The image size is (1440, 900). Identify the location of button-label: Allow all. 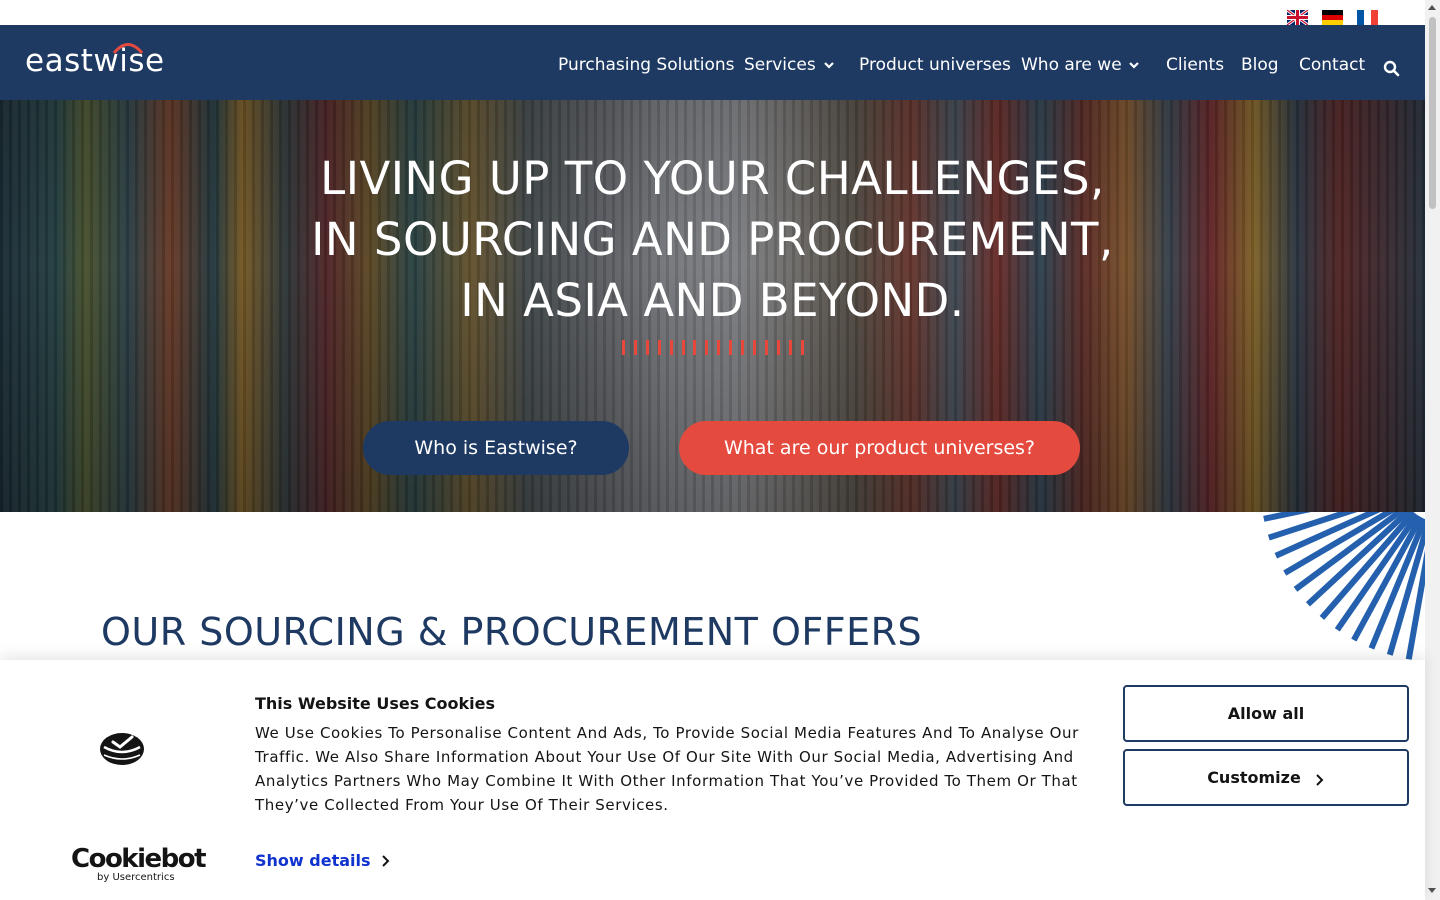
(1266, 713).